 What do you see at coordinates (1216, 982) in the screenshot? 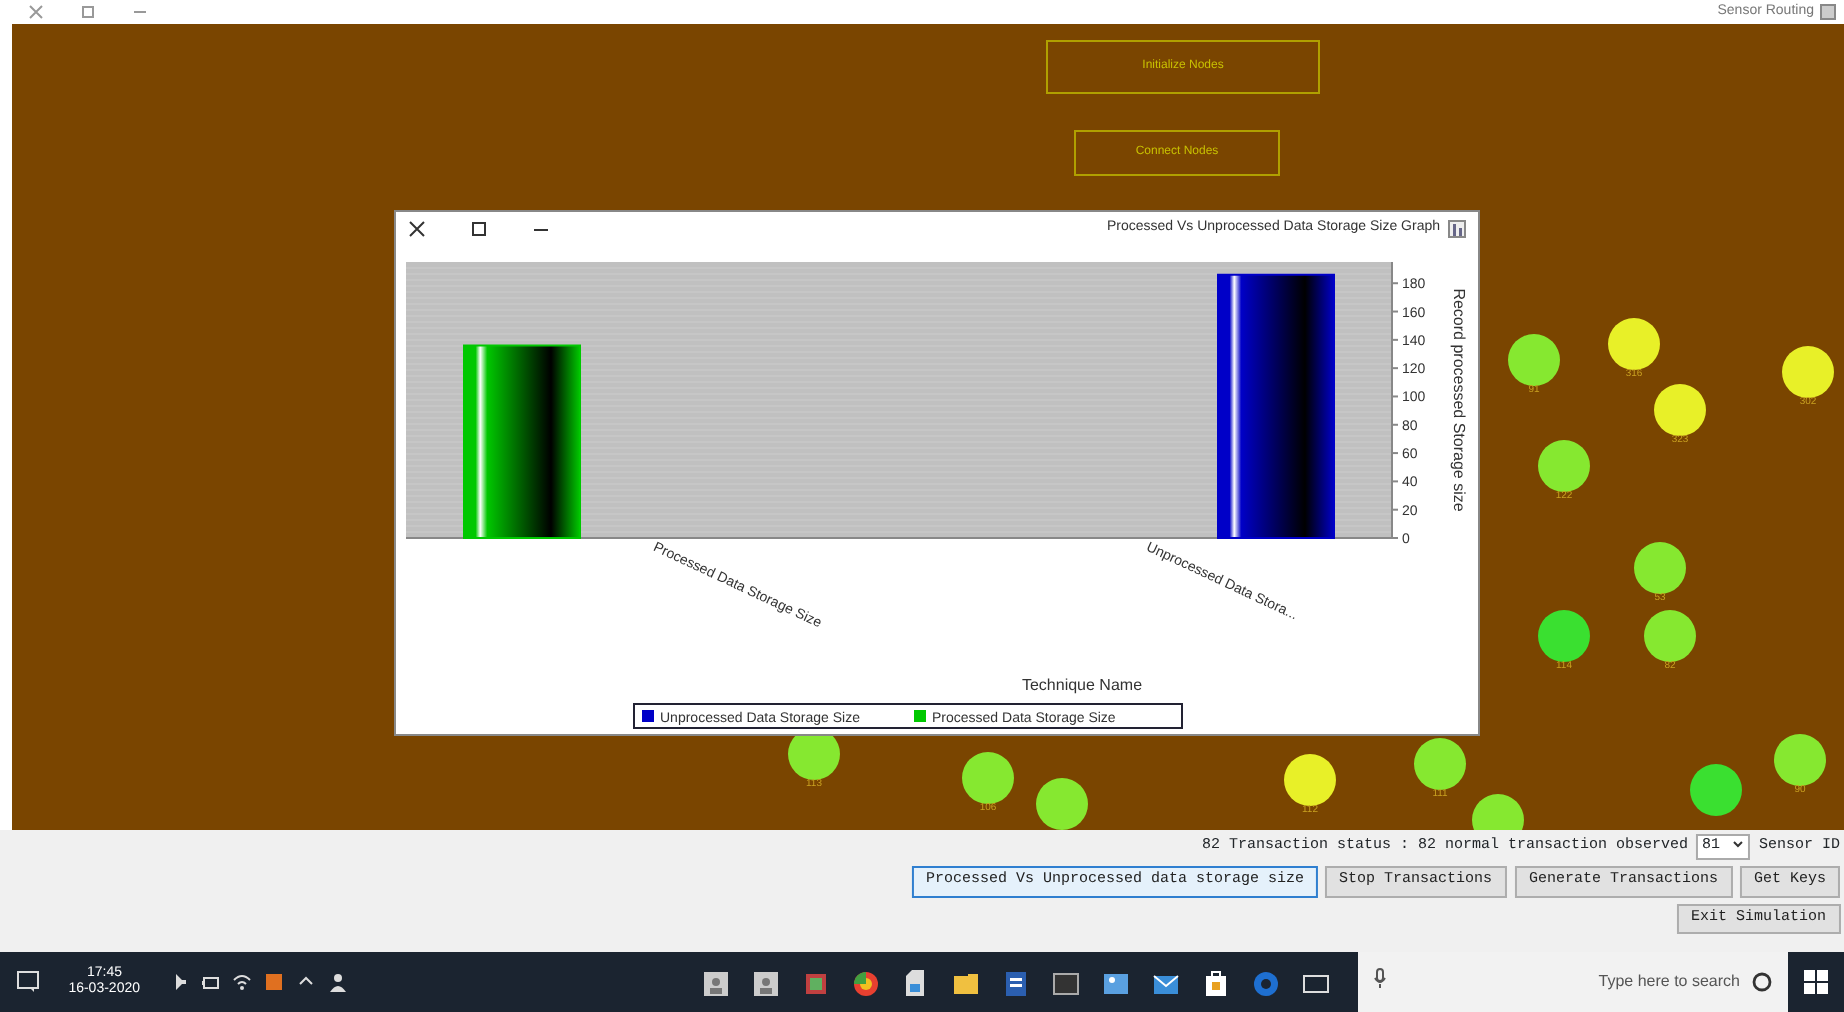
I see `shopping-bag-icon` at bounding box center [1216, 982].